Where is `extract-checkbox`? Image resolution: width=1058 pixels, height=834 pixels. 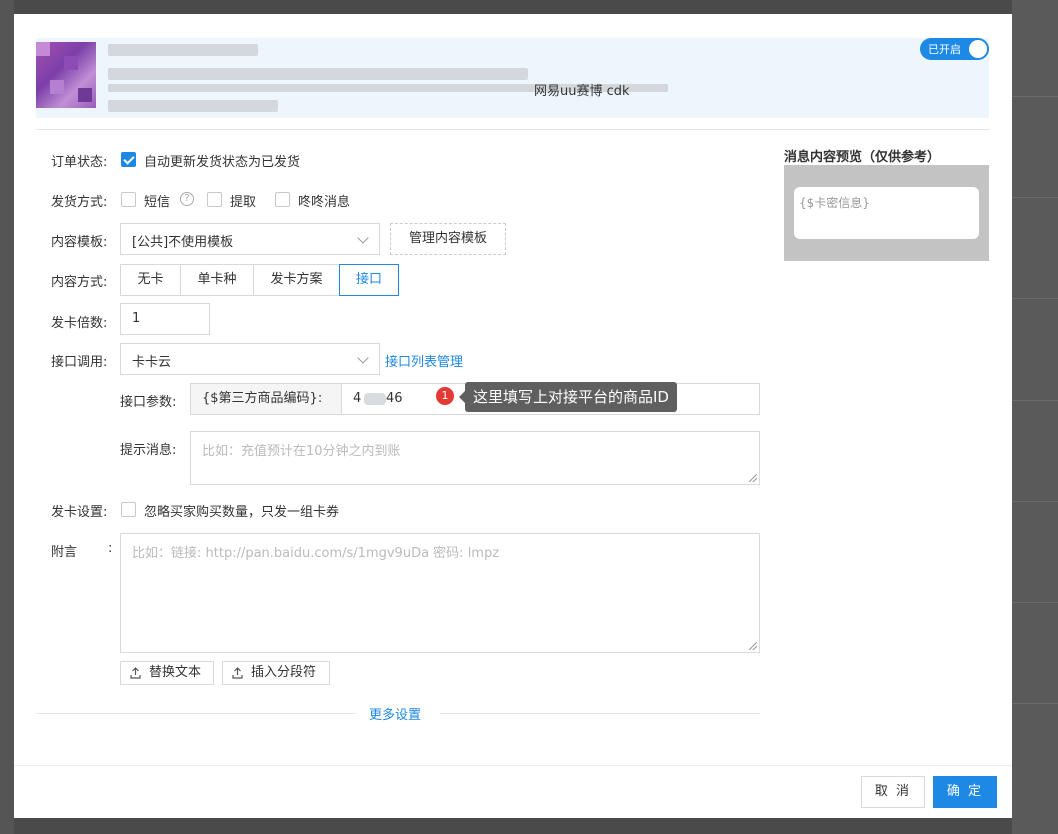
extract-checkbox is located at coordinates (214, 199).